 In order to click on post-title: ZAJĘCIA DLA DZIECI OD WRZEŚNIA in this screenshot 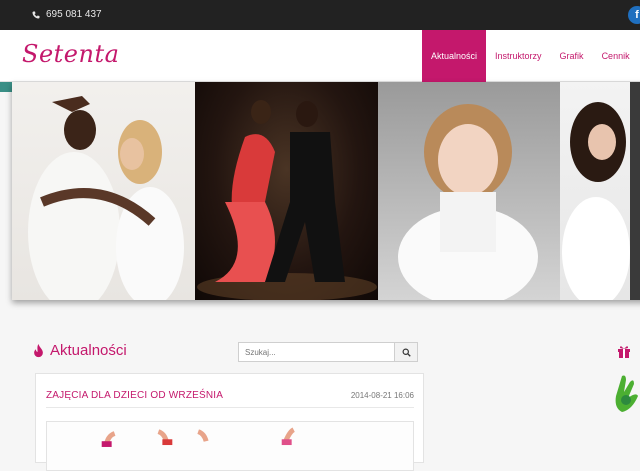, I will do `click(134, 395)`.